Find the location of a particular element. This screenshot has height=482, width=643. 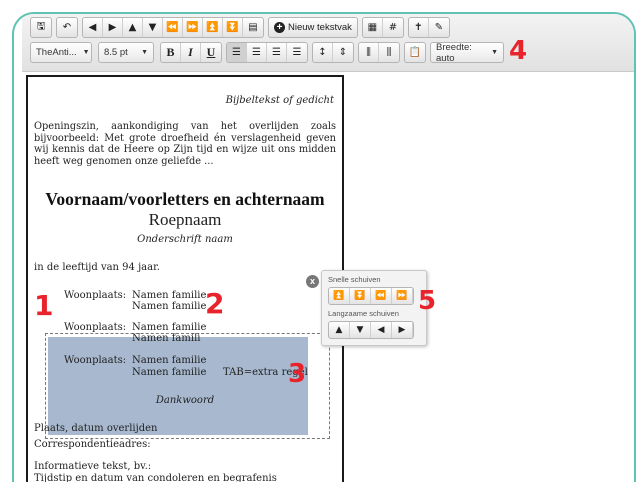

fast-move-group: ⏫ ⏬ ⏪ ⏩ is located at coordinates (371, 296).